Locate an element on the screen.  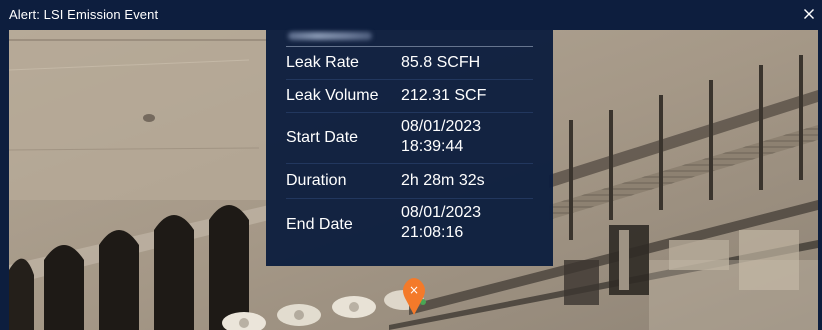
start-date-label: Start Date is located at coordinates (322, 137).